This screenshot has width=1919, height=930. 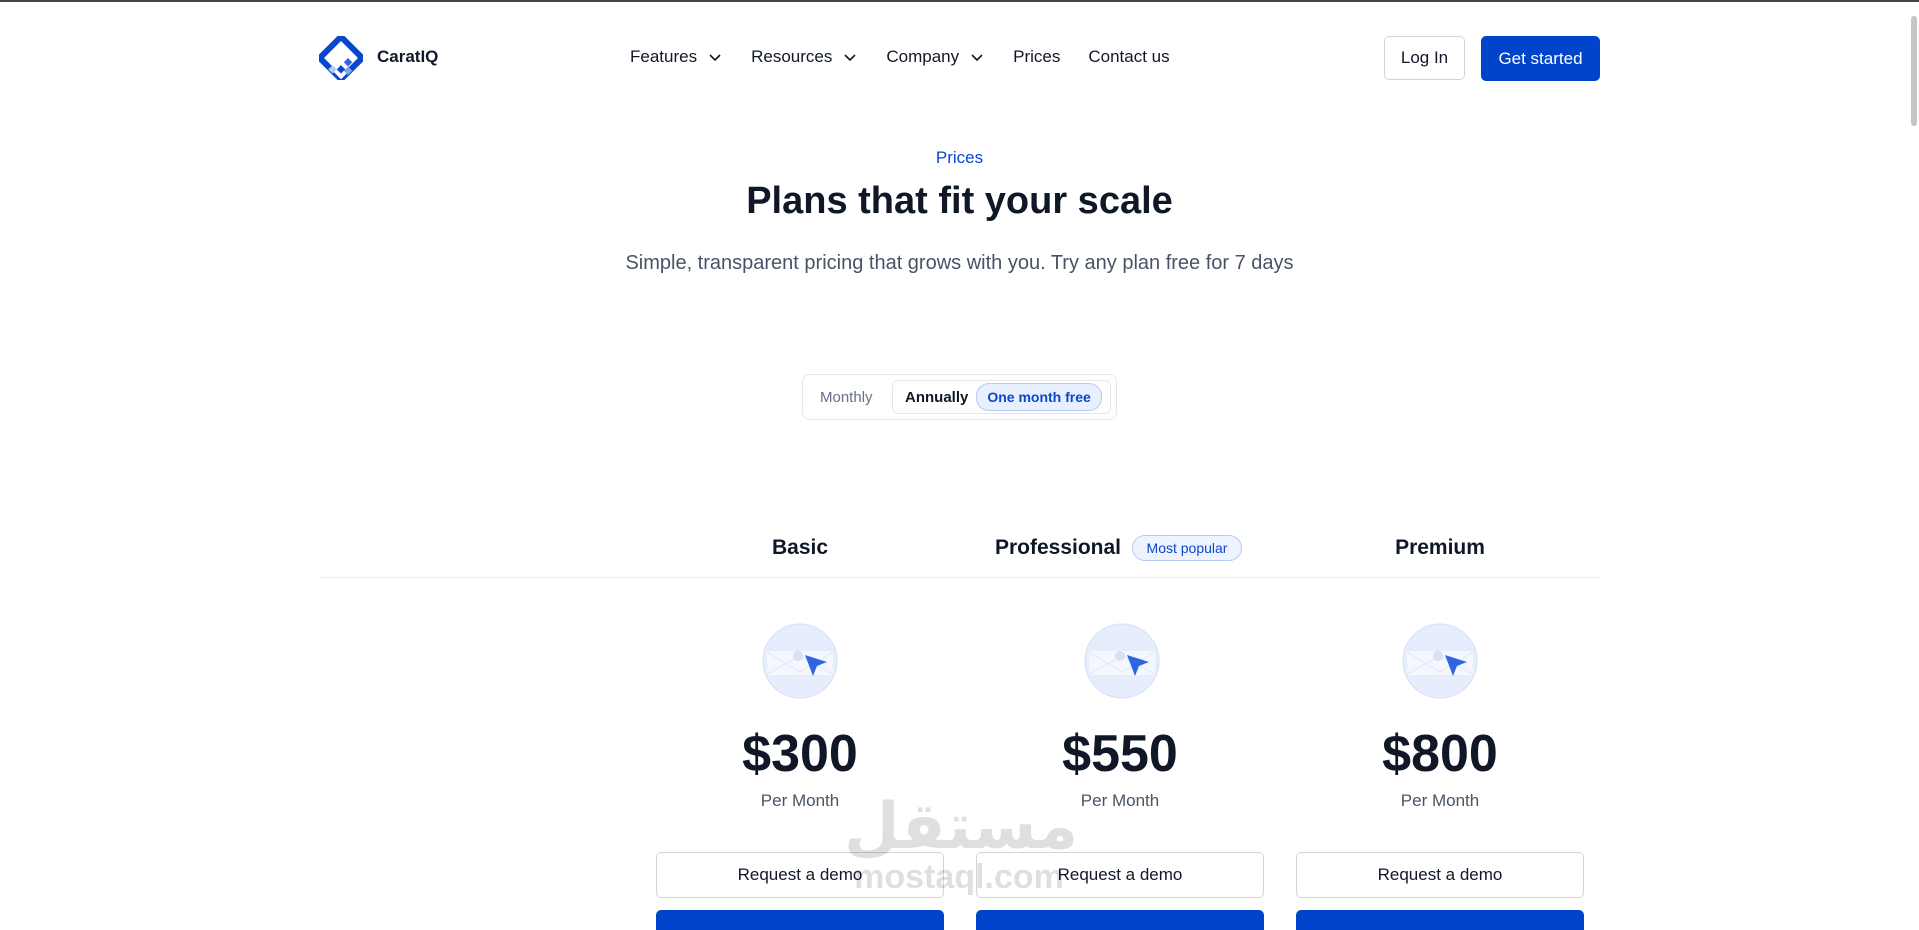 What do you see at coordinates (1058, 547) in the screenshot?
I see `plan-name-professional: Professional` at bounding box center [1058, 547].